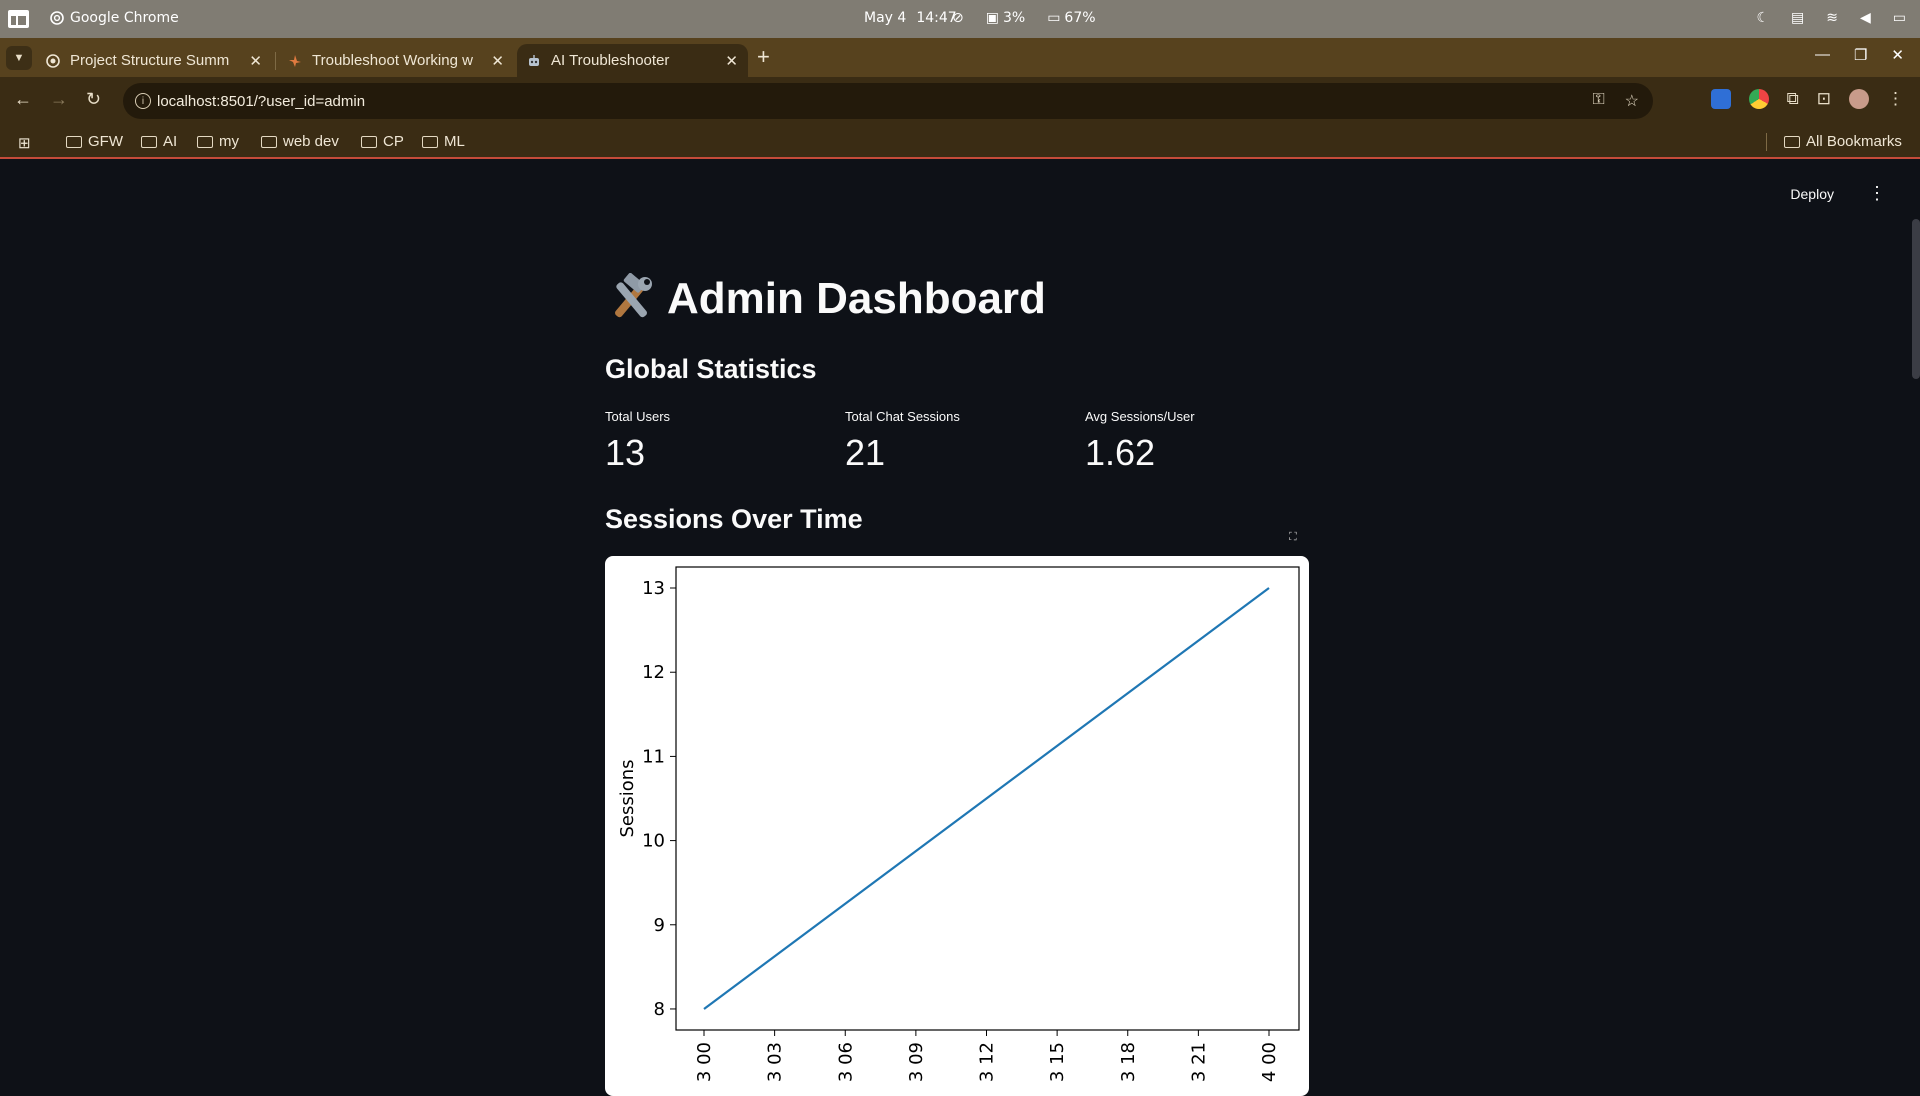 The height and width of the screenshot is (1096, 1920). What do you see at coordinates (1793, 99) in the screenshot?
I see `puzzle-icon: ⧉` at bounding box center [1793, 99].